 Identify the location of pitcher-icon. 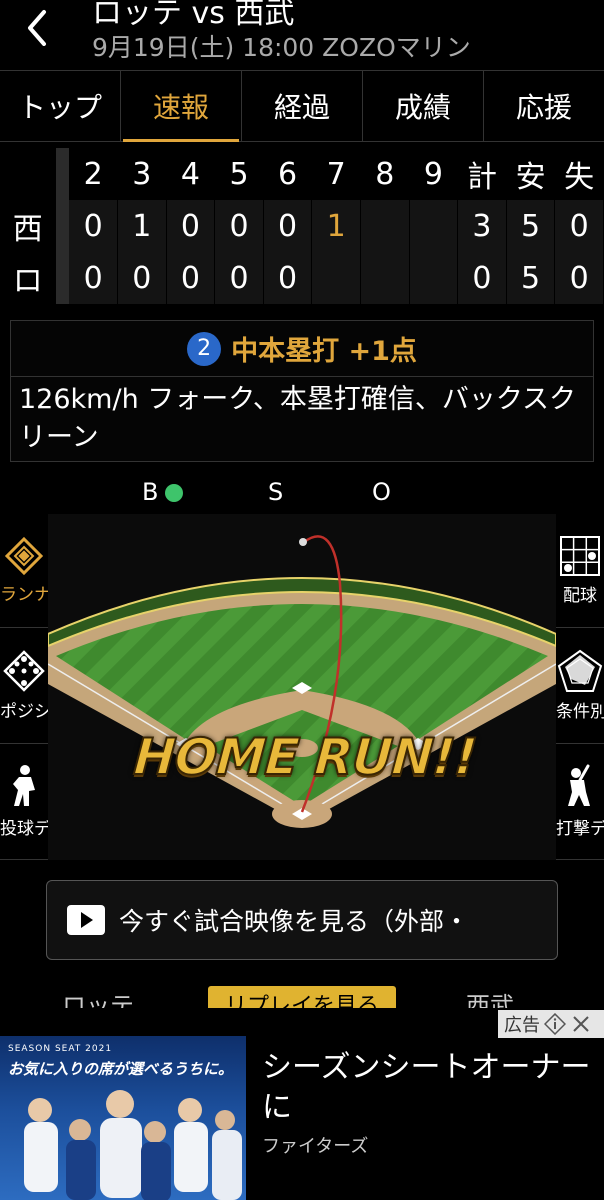
(24, 785).